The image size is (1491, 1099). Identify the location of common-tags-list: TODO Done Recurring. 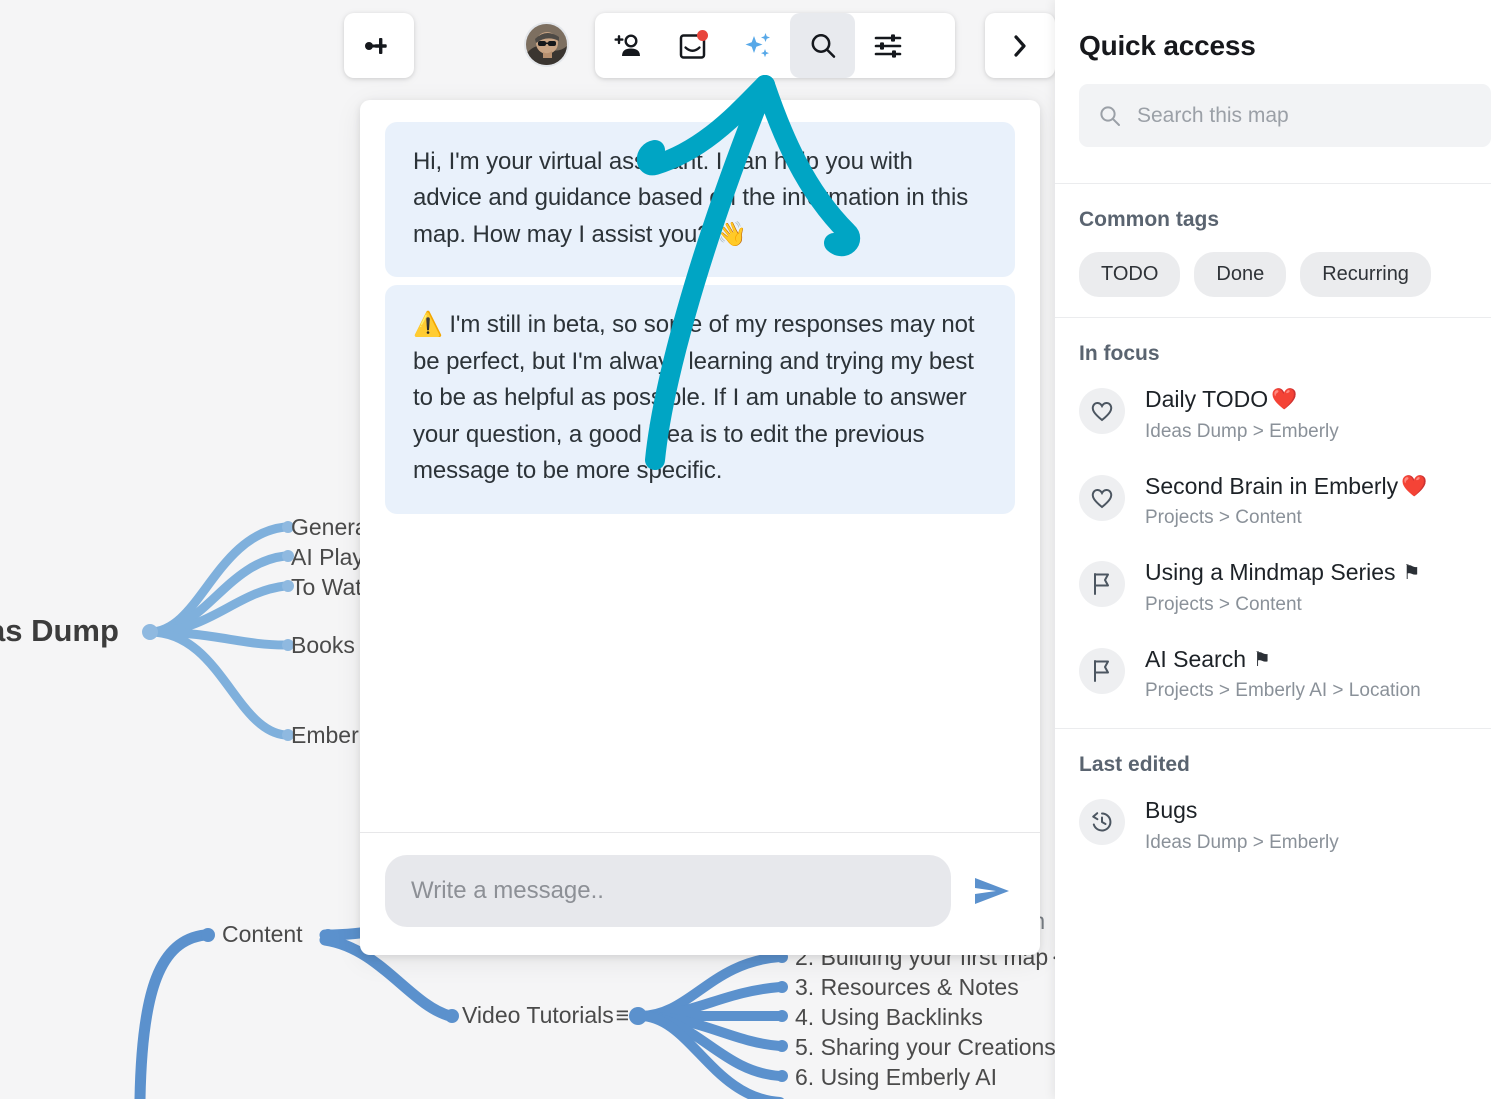
(1273, 274).